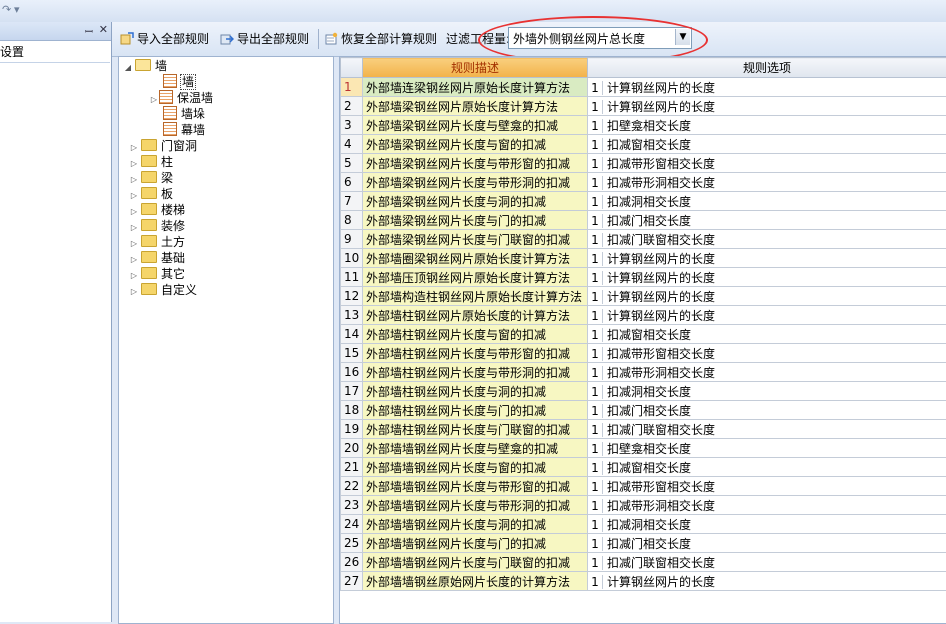 Image resolution: width=946 pixels, height=624 pixels. Describe the element at coordinates (163, 290) in the screenshot. I see `tree-node-folder: ▷自定义` at that location.